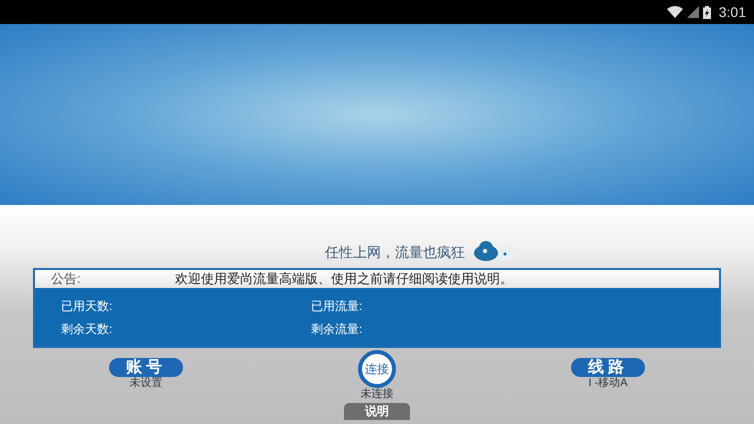 This screenshot has width=754, height=424. Describe the element at coordinates (706, 12) in the screenshot. I see `battery-icon` at that location.